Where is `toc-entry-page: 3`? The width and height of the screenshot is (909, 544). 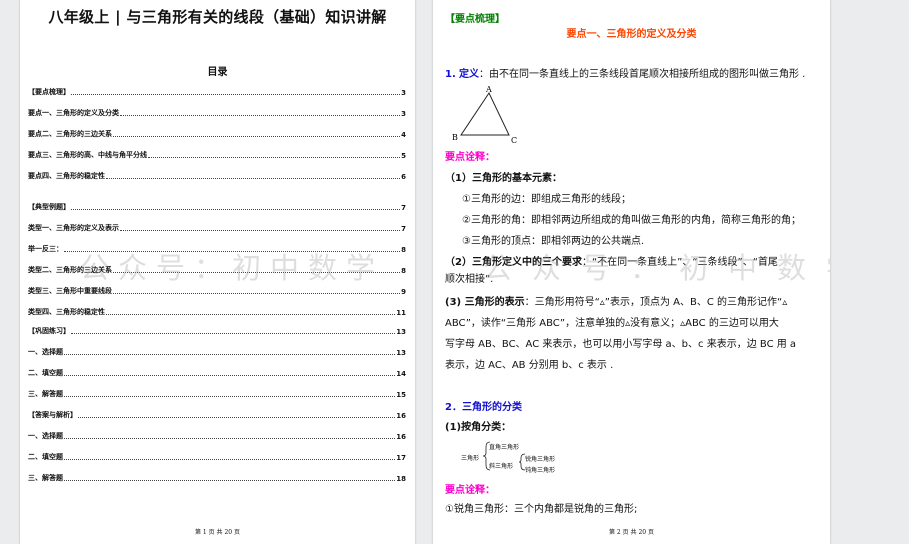 toc-entry-page: 3 is located at coordinates (403, 93).